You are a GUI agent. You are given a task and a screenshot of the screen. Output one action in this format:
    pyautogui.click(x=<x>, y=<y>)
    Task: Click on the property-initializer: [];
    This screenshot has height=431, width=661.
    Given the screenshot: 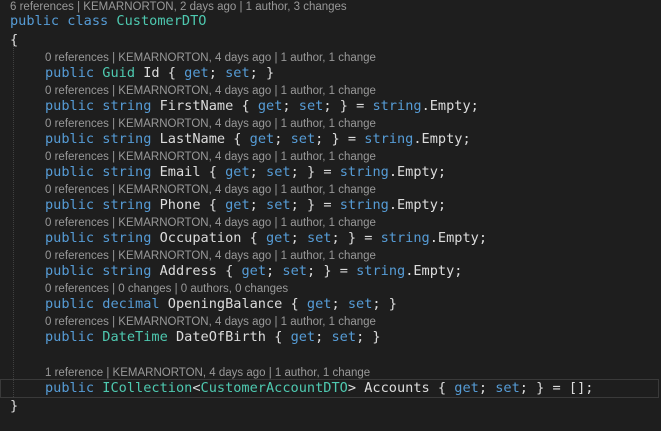 What is the action you would take?
    pyautogui.click(x=581, y=388)
    